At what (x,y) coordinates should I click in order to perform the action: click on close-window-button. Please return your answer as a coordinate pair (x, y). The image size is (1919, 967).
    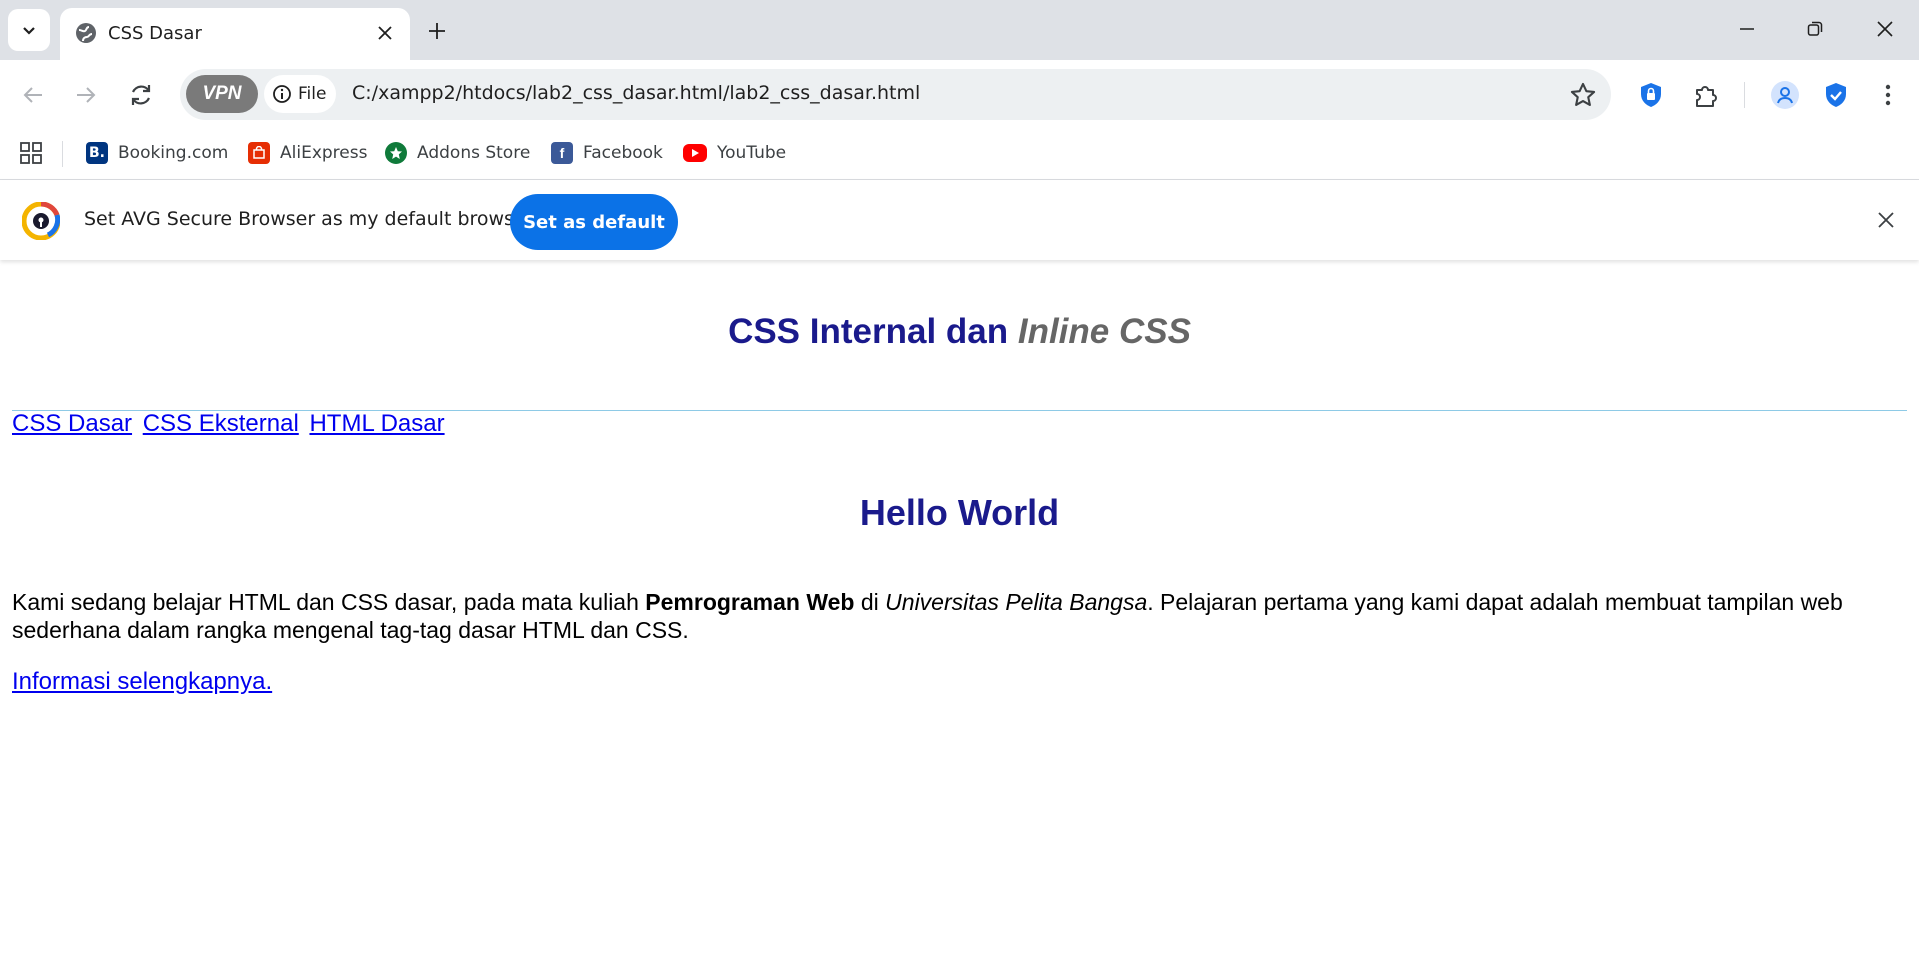
    Looking at the image, I should click on (1885, 29).